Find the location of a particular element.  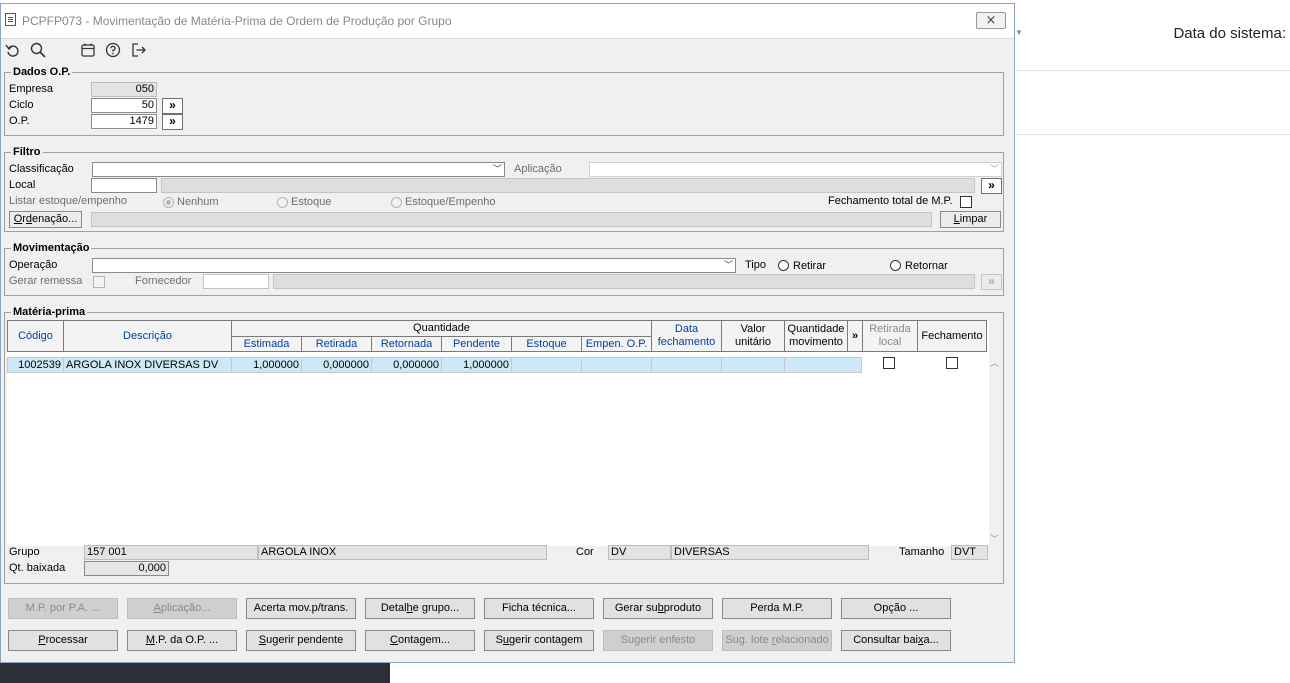

radio-nenhum-label: Nenhum is located at coordinates (198, 202).